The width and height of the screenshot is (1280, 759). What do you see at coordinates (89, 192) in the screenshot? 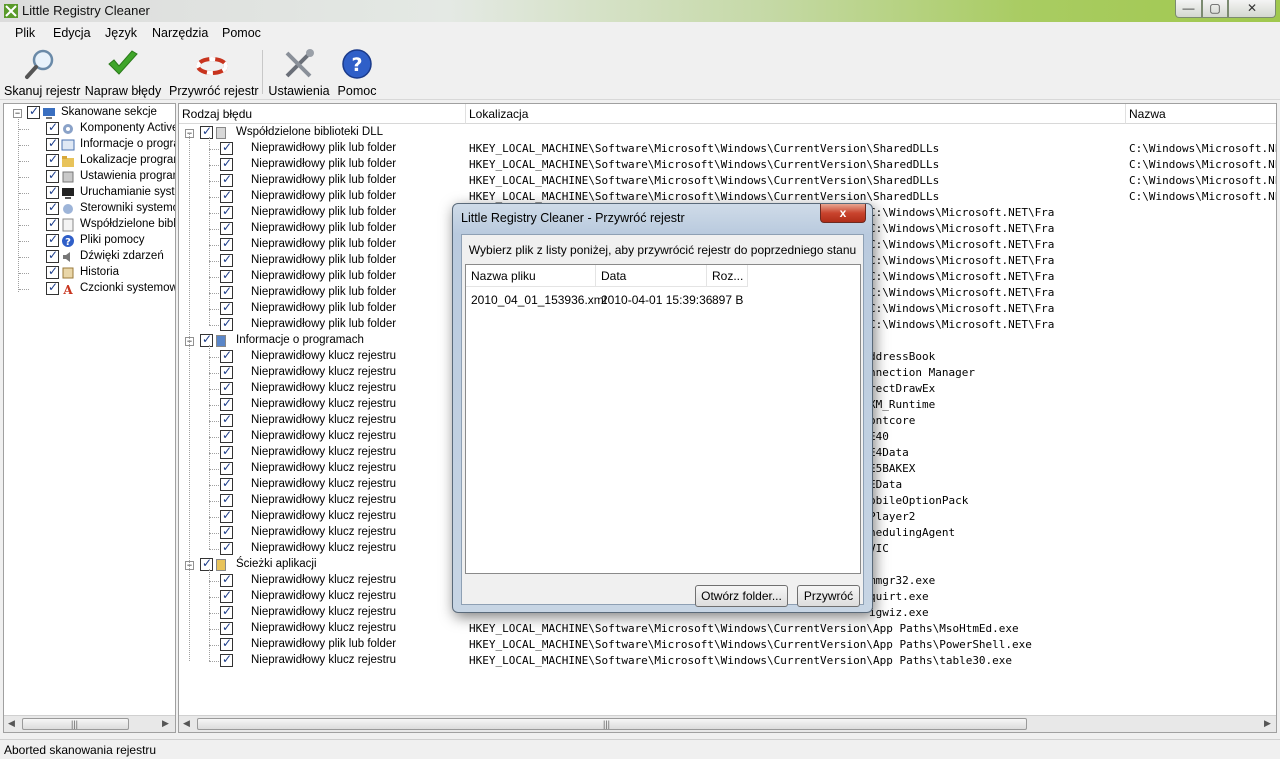
I see `tree-item-startup: Uruchamianie systemu` at bounding box center [89, 192].